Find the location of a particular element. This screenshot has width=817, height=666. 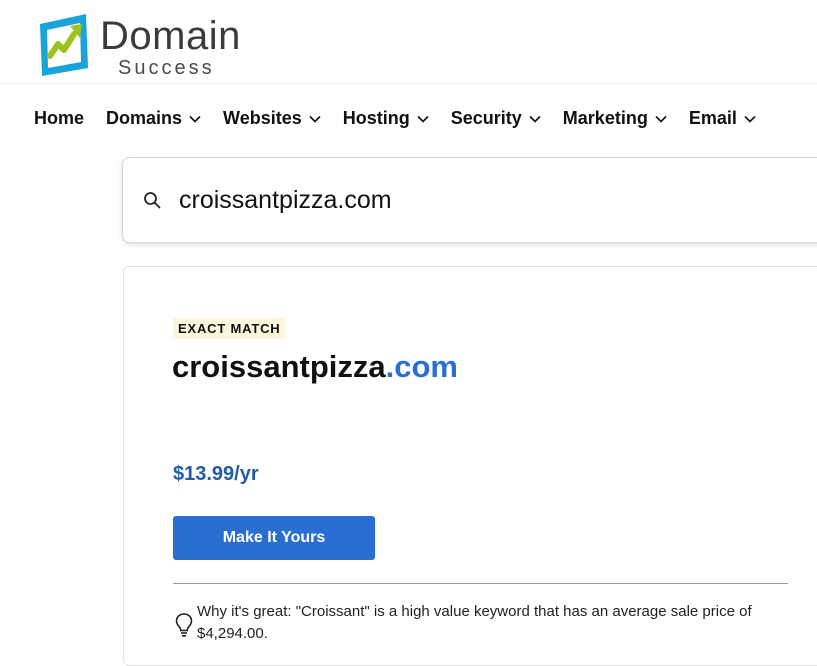

nav-item-label: Home is located at coordinates (59, 118).